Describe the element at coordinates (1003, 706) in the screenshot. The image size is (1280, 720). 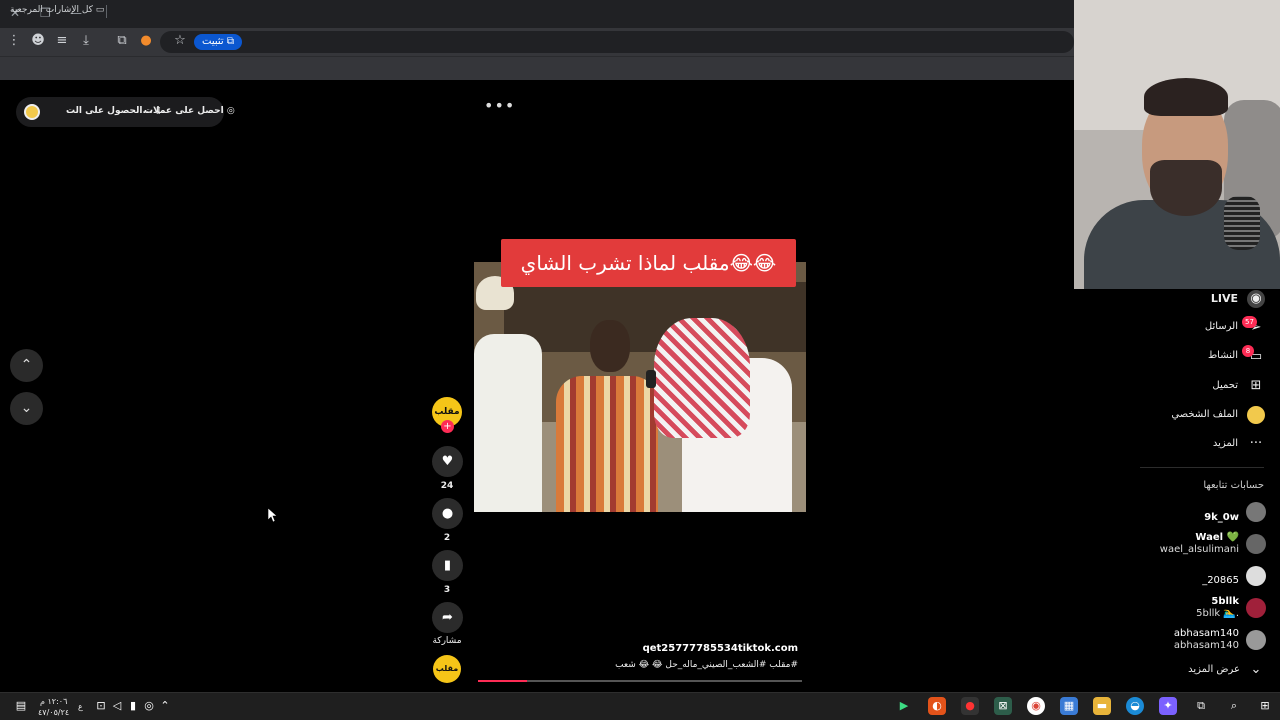
I see `app-xbox-icon: ⊠` at that location.